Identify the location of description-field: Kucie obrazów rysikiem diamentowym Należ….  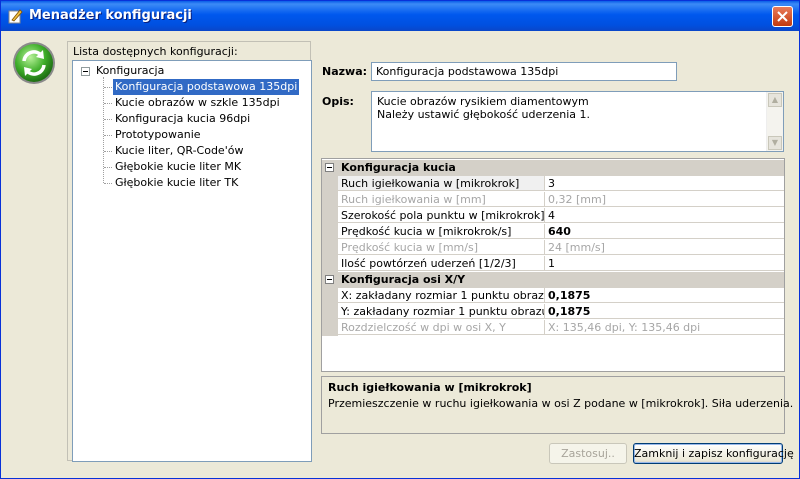
(577, 121).